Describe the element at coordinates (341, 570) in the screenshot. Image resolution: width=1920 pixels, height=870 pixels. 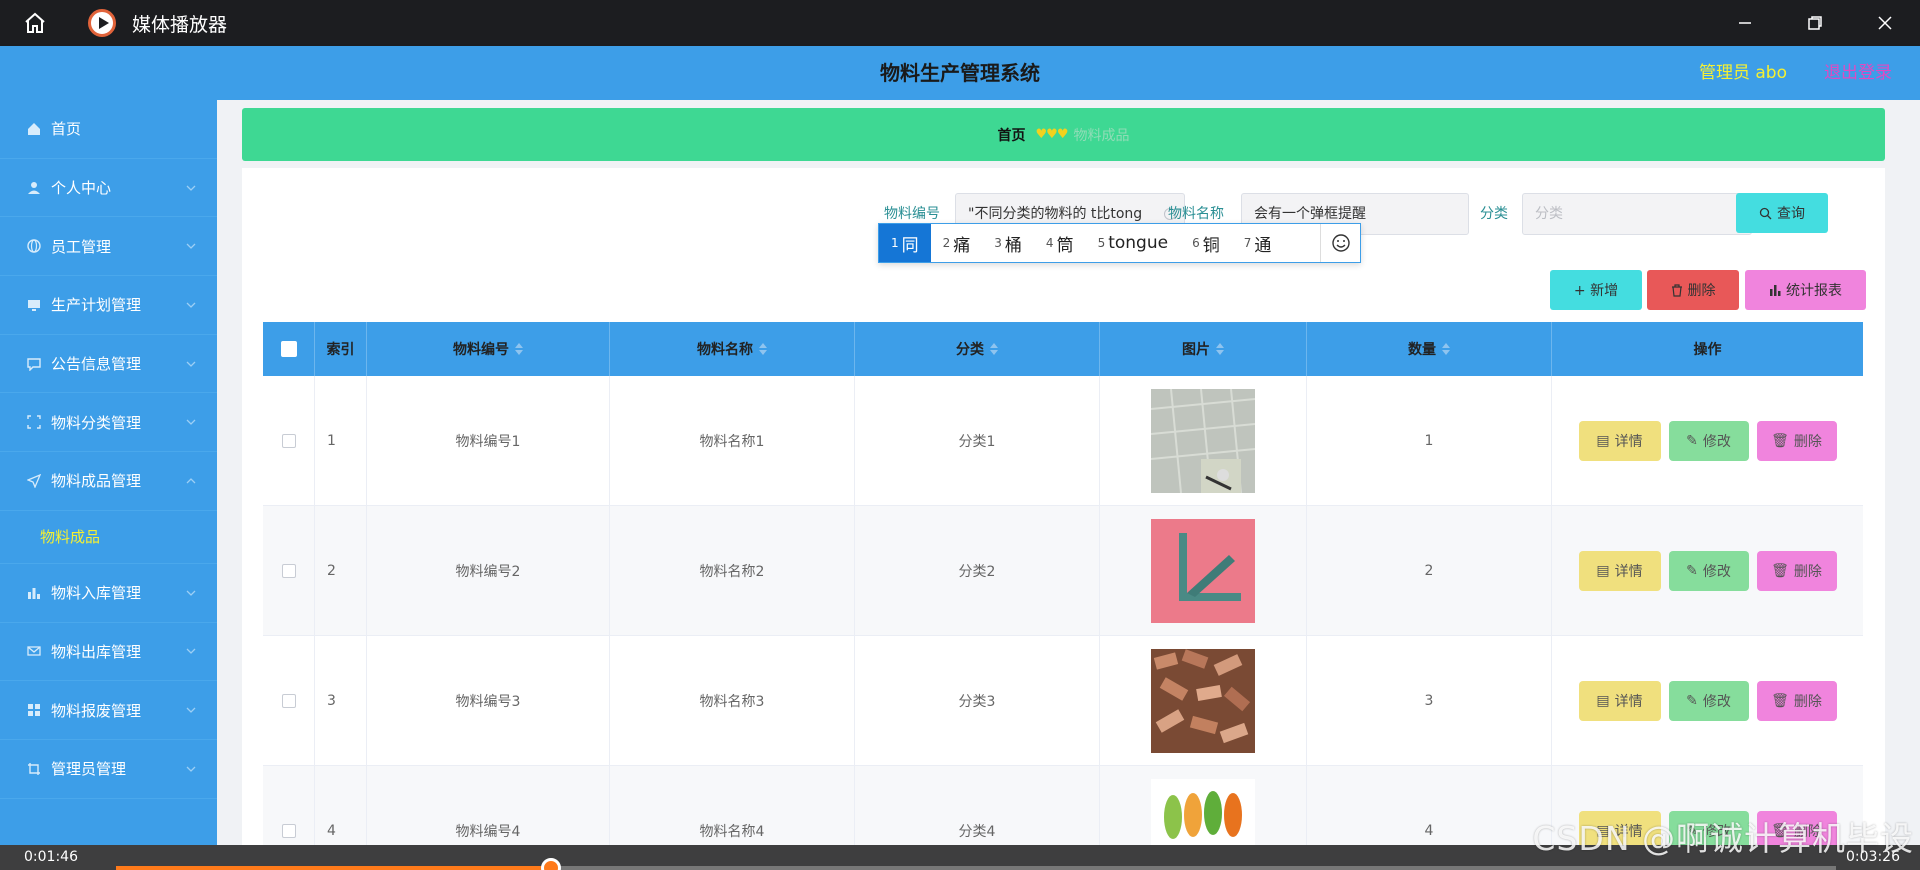
I see `cell-index: 2` at that location.